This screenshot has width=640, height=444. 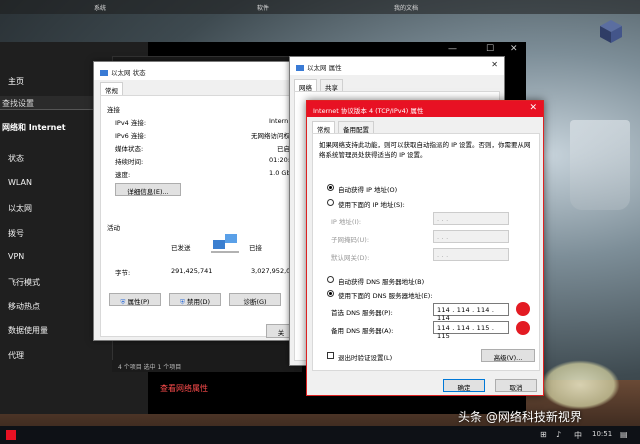 I want to click on alternate-dns-label: 备用 DNS 服务器(A):, so click(x=362, y=331).